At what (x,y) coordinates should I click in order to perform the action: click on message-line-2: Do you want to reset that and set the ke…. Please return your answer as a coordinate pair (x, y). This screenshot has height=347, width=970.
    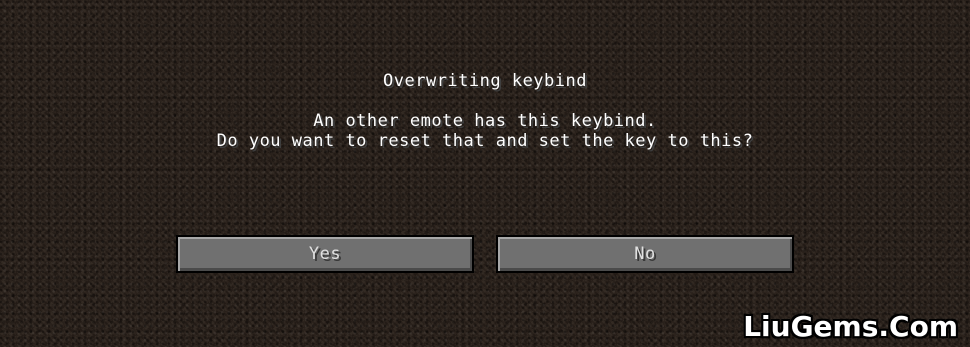
    Looking at the image, I should click on (485, 141).